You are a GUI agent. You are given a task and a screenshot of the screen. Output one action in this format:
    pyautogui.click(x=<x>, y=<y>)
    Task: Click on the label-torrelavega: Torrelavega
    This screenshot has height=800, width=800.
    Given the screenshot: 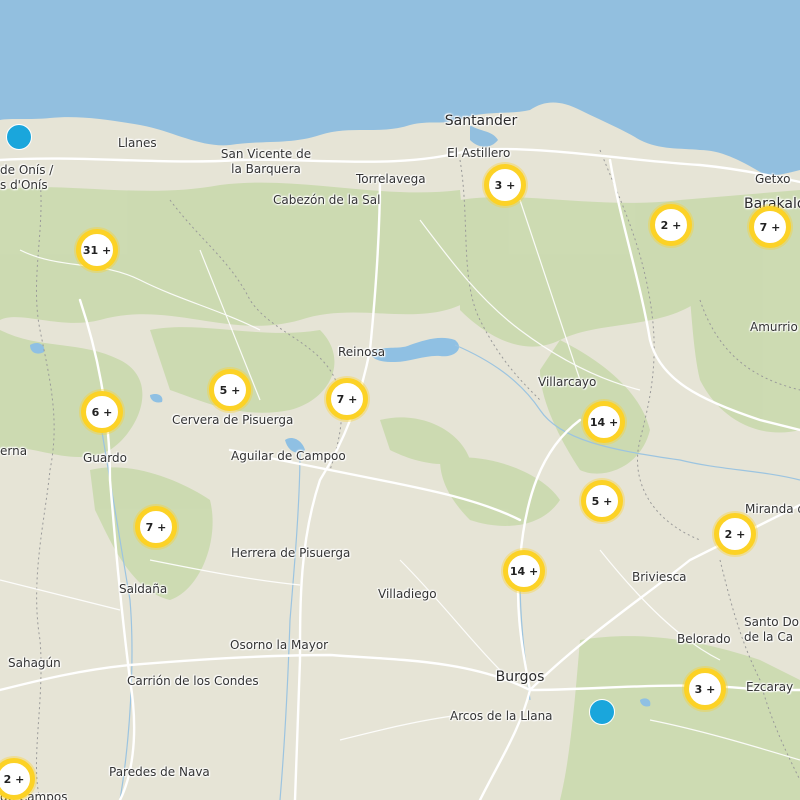 What is the action you would take?
    pyautogui.click(x=391, y=179)
    